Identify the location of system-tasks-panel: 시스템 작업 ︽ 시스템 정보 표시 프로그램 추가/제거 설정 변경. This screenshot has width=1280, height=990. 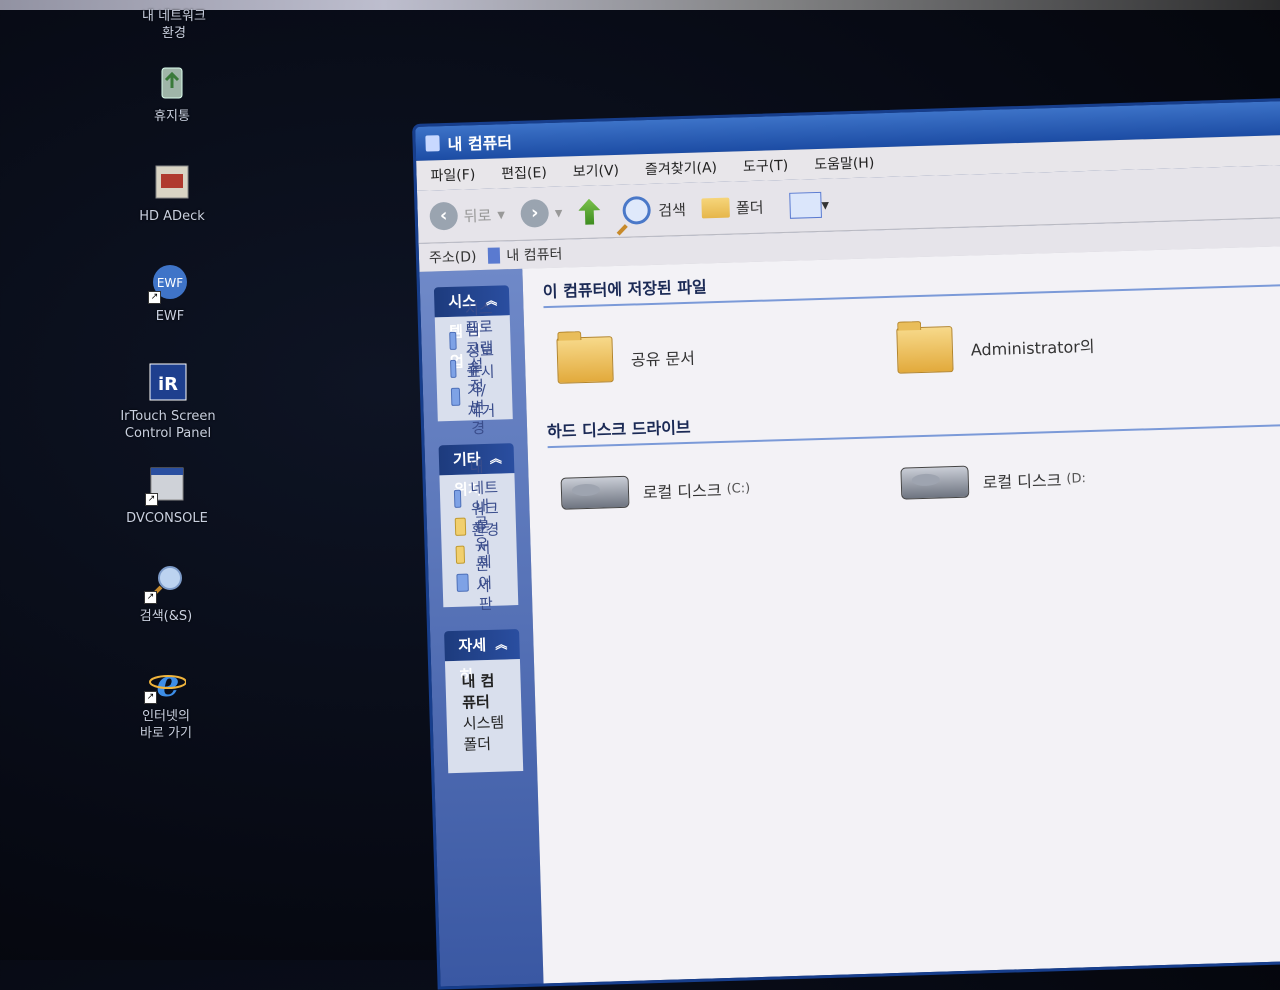
(473, 361).